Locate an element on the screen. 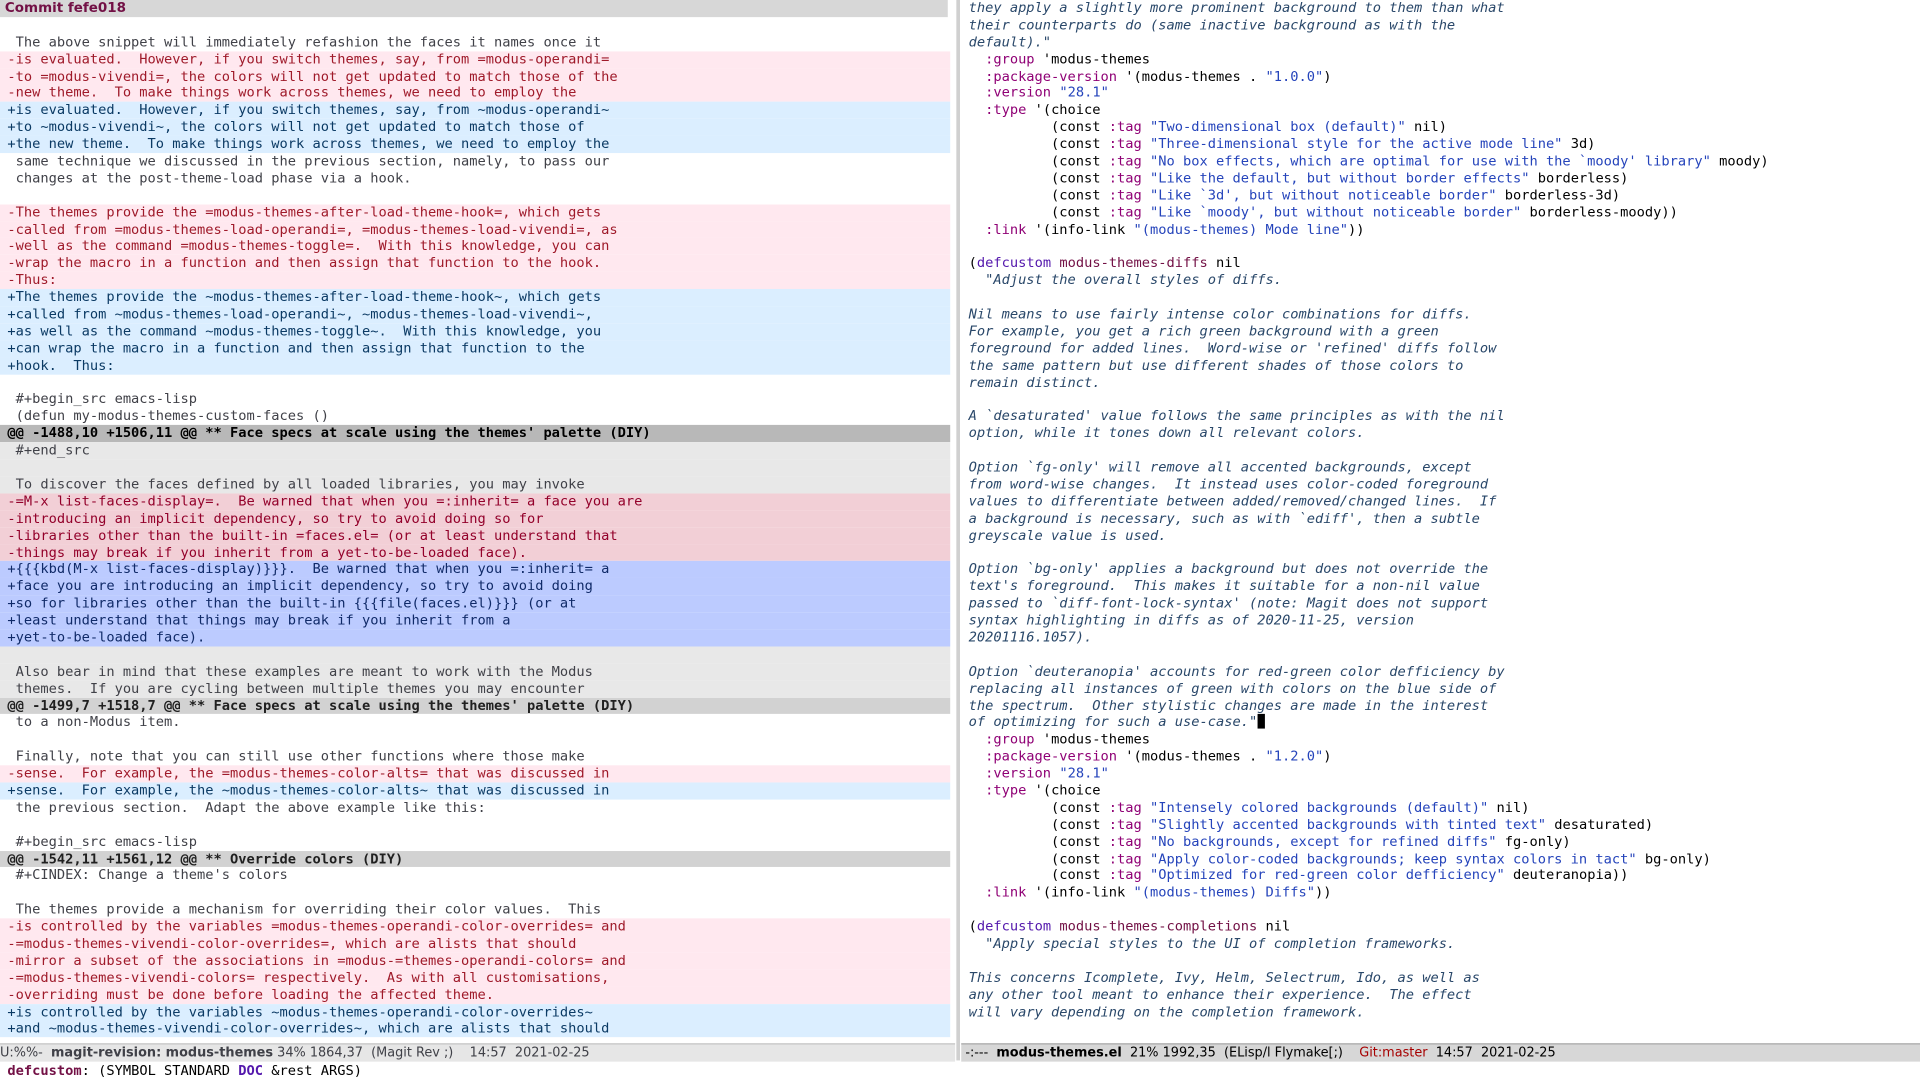 This screenshot has height=1080, width=1920. lisp-tail: fg-only) is located at coordinates (1533, 841).